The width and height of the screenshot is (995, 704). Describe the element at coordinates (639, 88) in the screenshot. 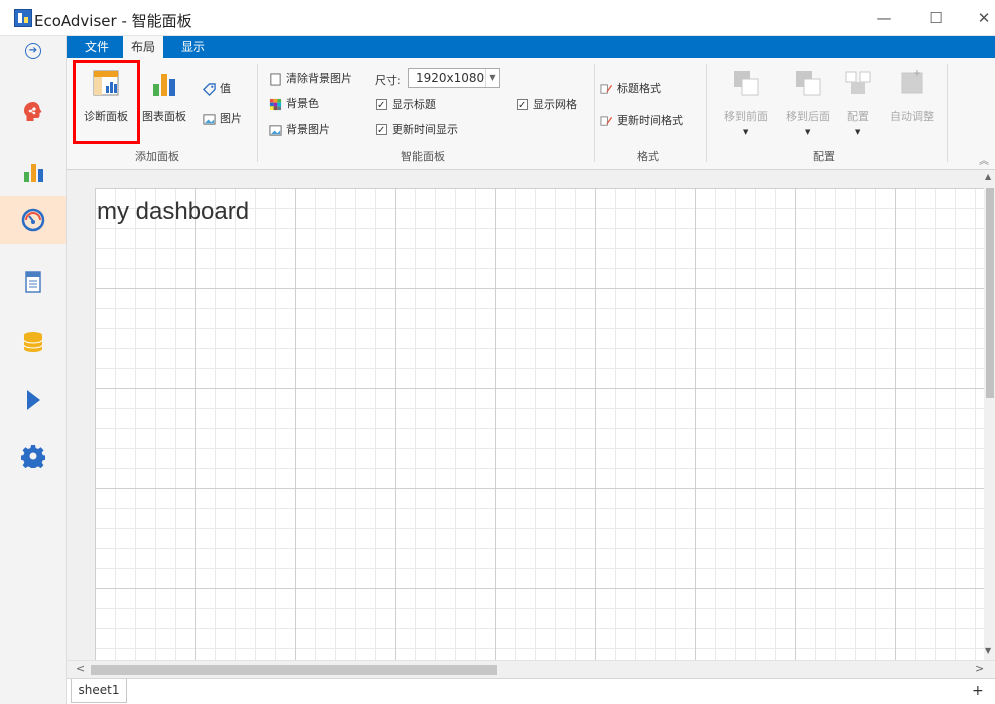

I see `title-format-label: 标题格式` at that location.